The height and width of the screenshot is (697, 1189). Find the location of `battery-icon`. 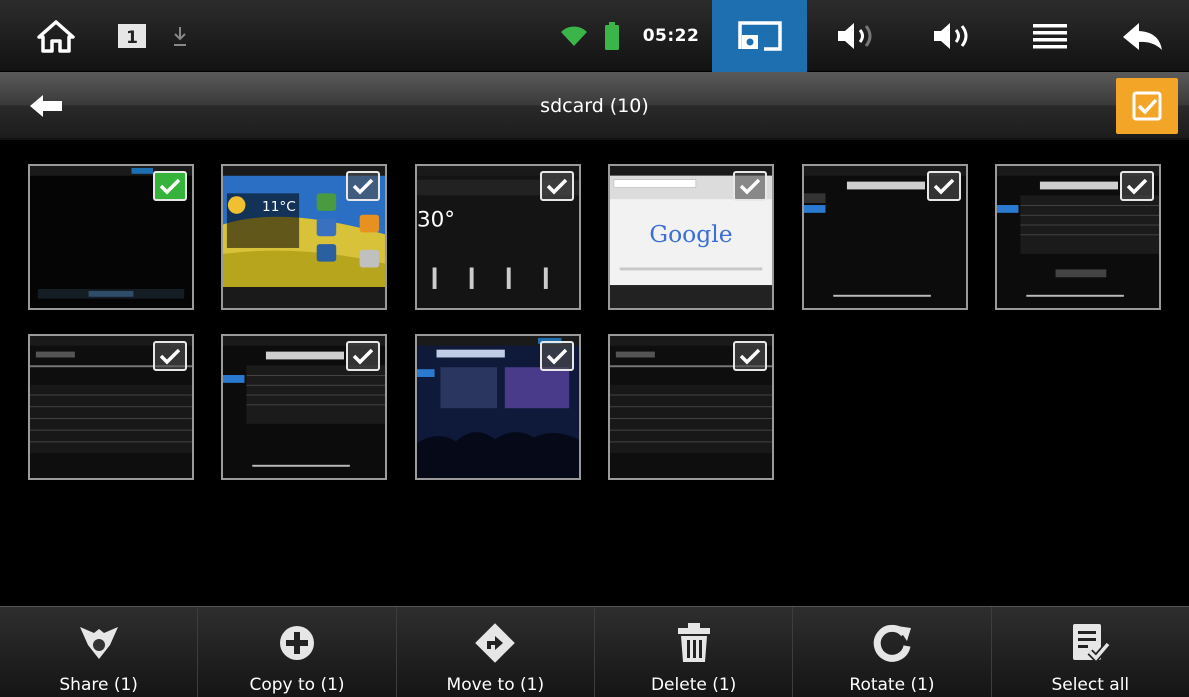

battery-icon is located at coordinates (612, 36).